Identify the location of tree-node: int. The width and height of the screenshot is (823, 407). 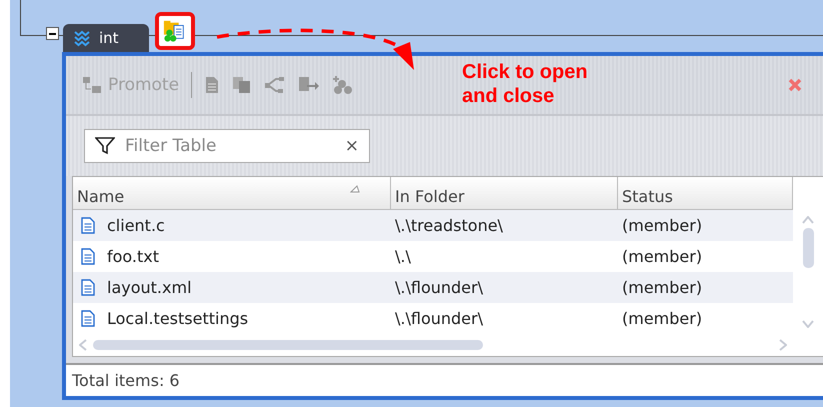
(106, 38).